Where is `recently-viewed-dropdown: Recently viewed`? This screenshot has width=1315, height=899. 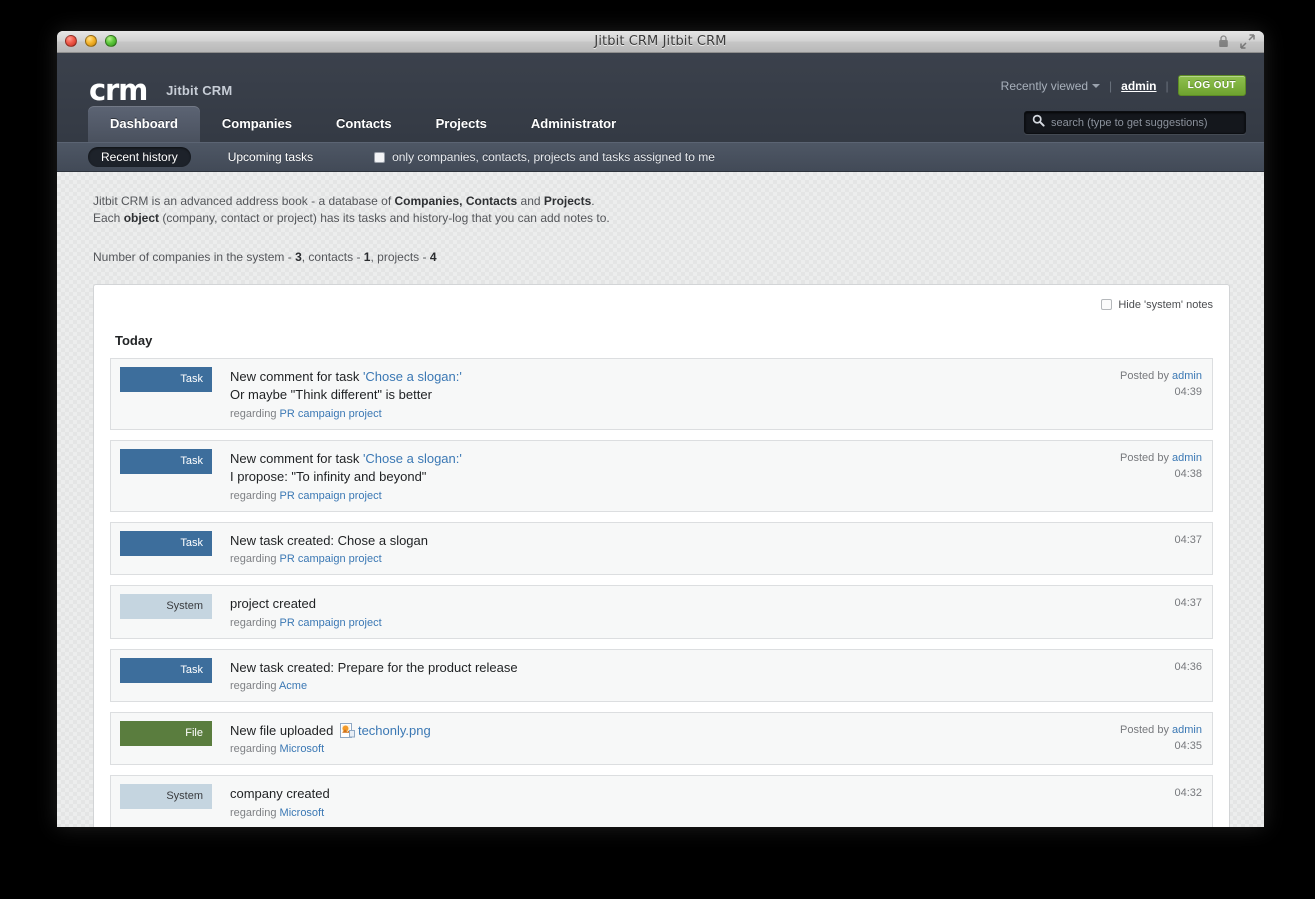 recently-viewed-dropdown: Recently viewed is located at coordinates (1050, 85).